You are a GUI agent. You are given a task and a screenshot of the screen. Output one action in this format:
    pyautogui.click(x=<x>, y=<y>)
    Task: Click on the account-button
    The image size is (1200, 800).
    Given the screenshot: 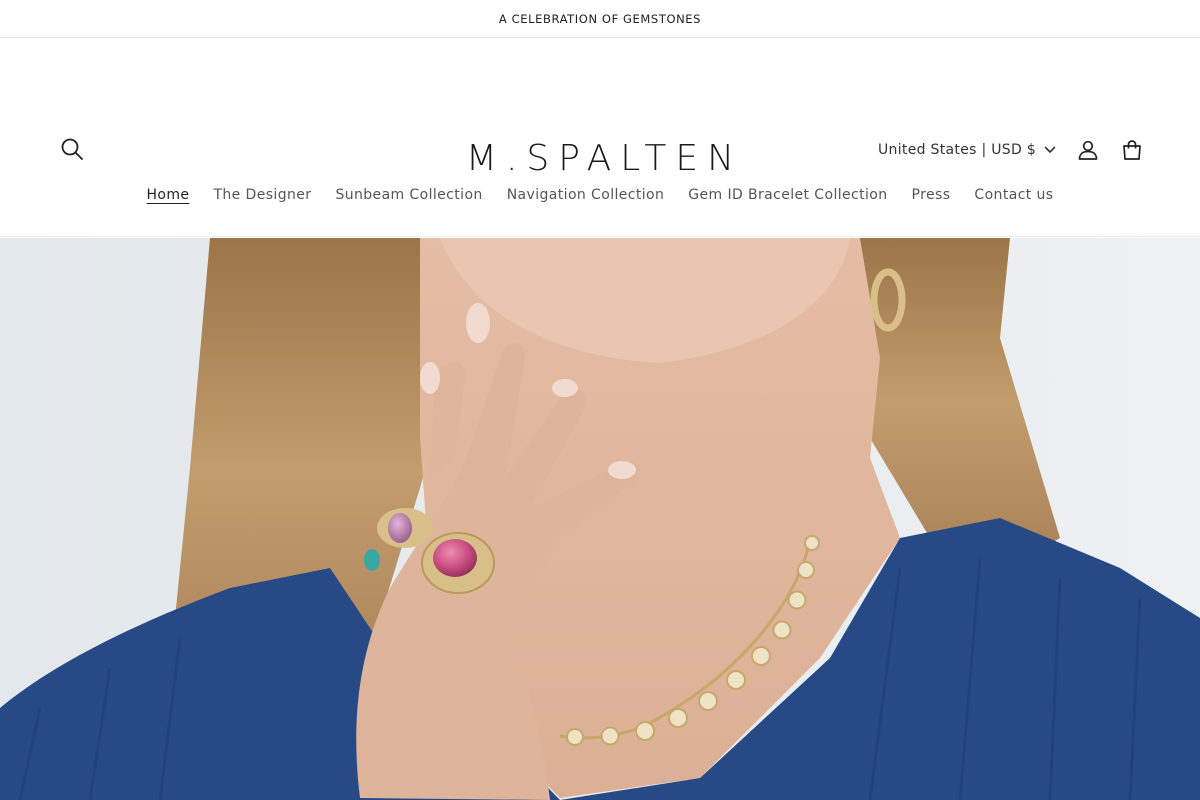 What is the action you would take?
    pyautogui.click(x=1088, y=150)
    